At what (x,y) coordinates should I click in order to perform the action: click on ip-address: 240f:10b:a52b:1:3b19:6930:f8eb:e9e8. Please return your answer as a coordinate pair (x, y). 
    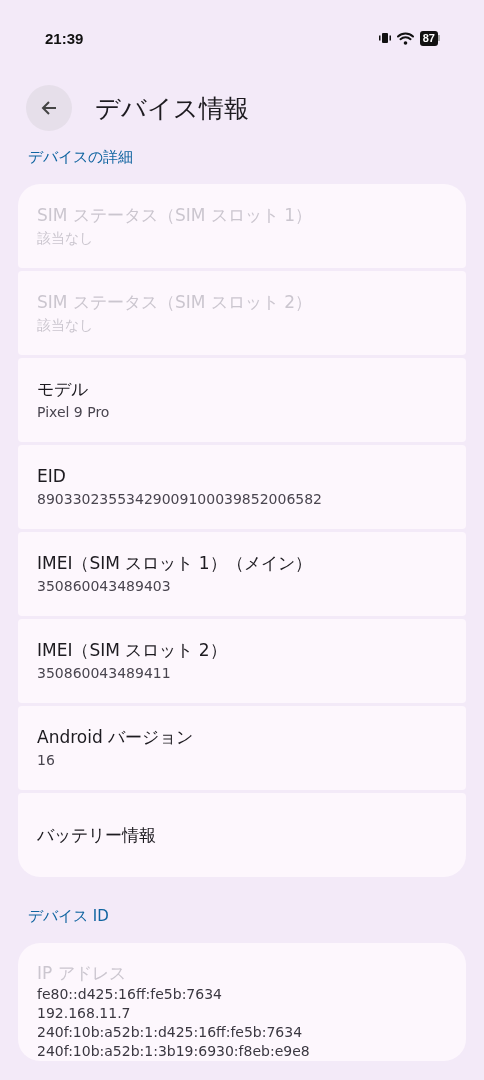
    Looking at the image, I should click on (174, 1051).